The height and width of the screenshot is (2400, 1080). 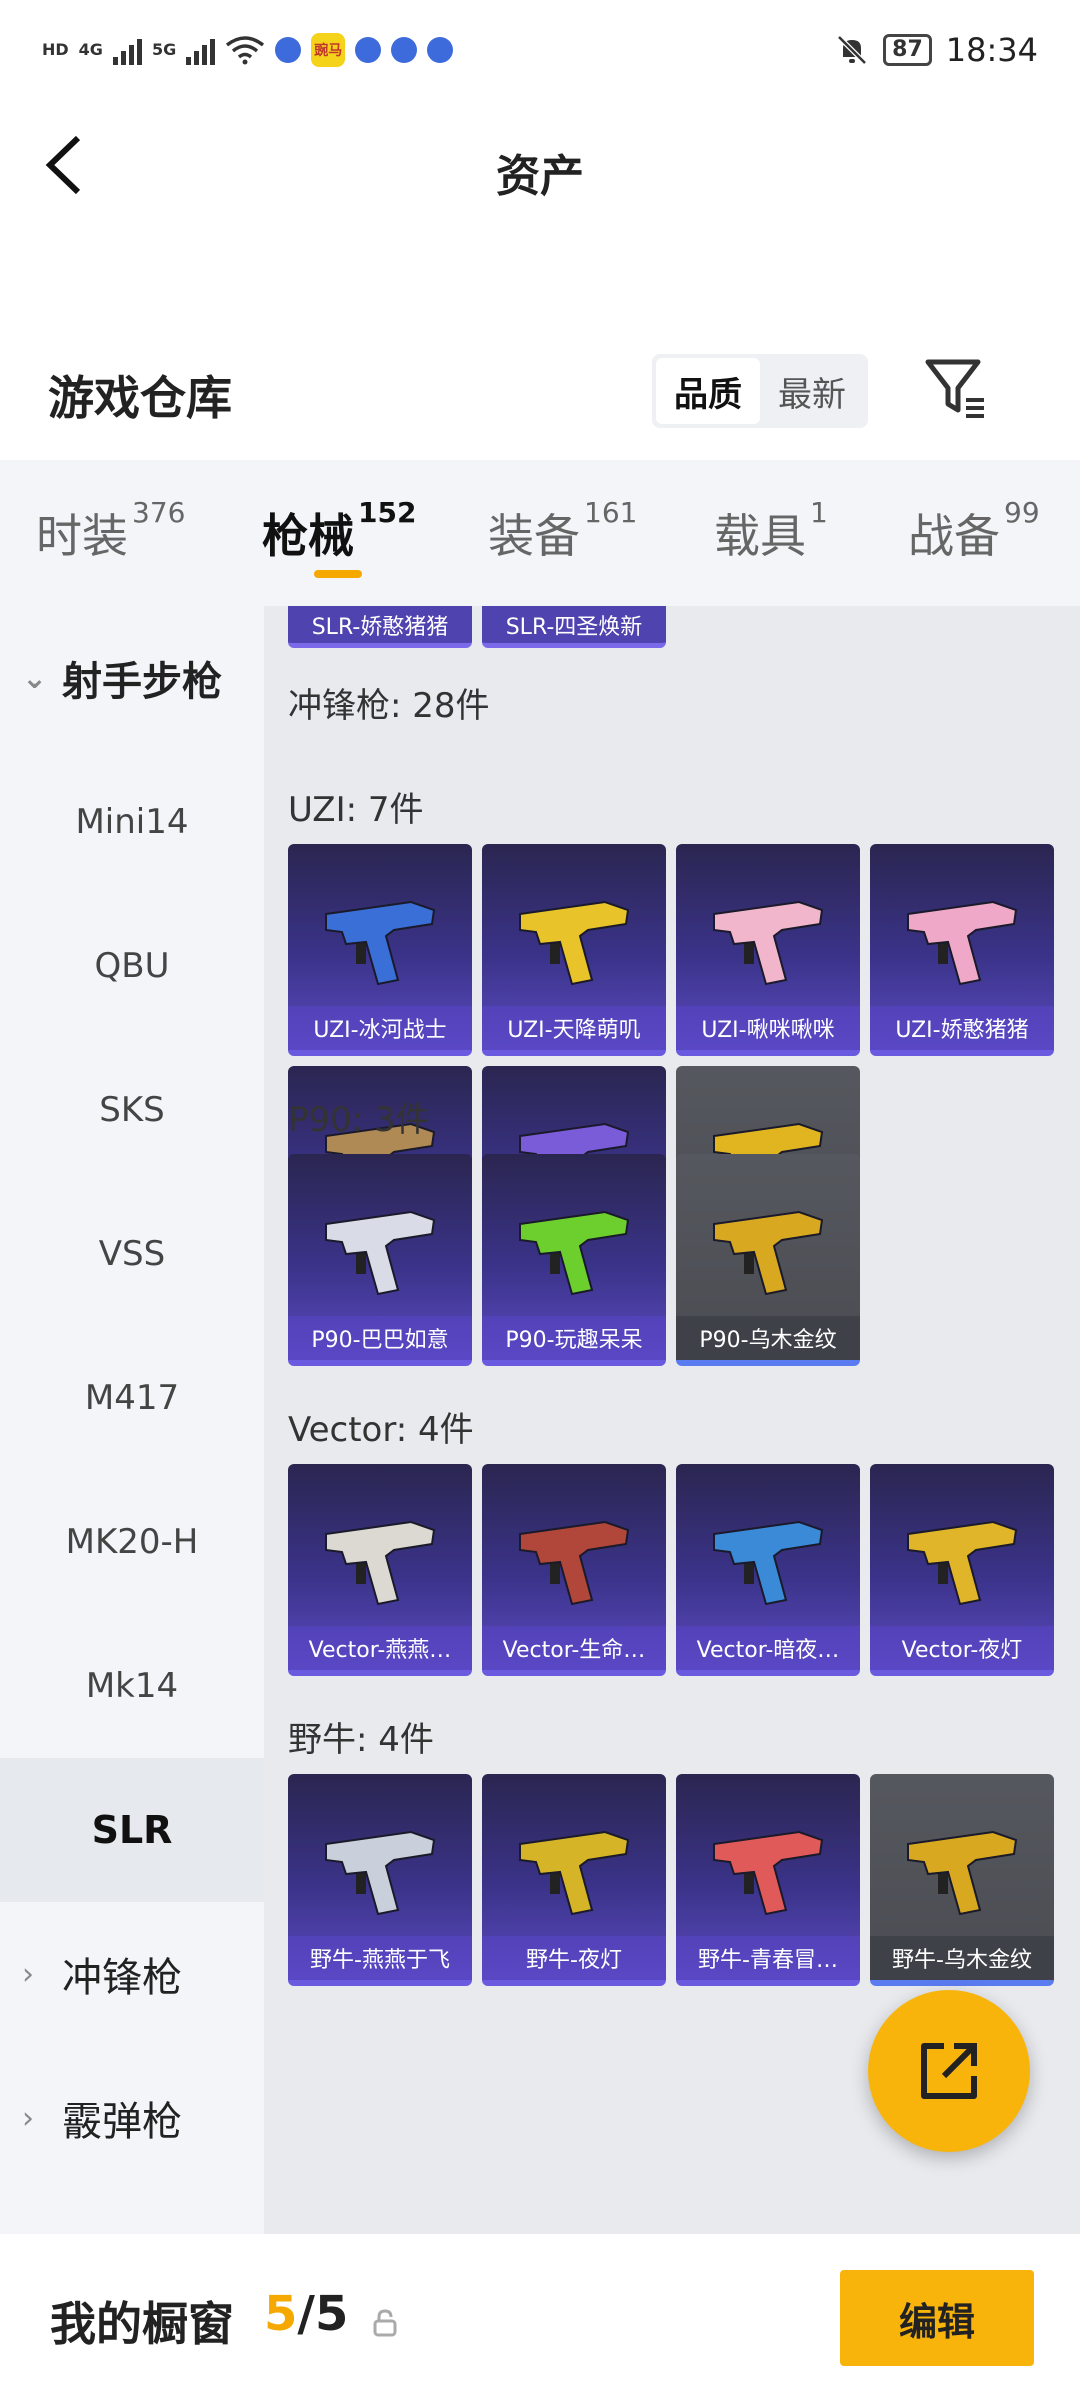 I want to click on sidebar-category-label: 霰弹枪, so click(x=122, y=2122).